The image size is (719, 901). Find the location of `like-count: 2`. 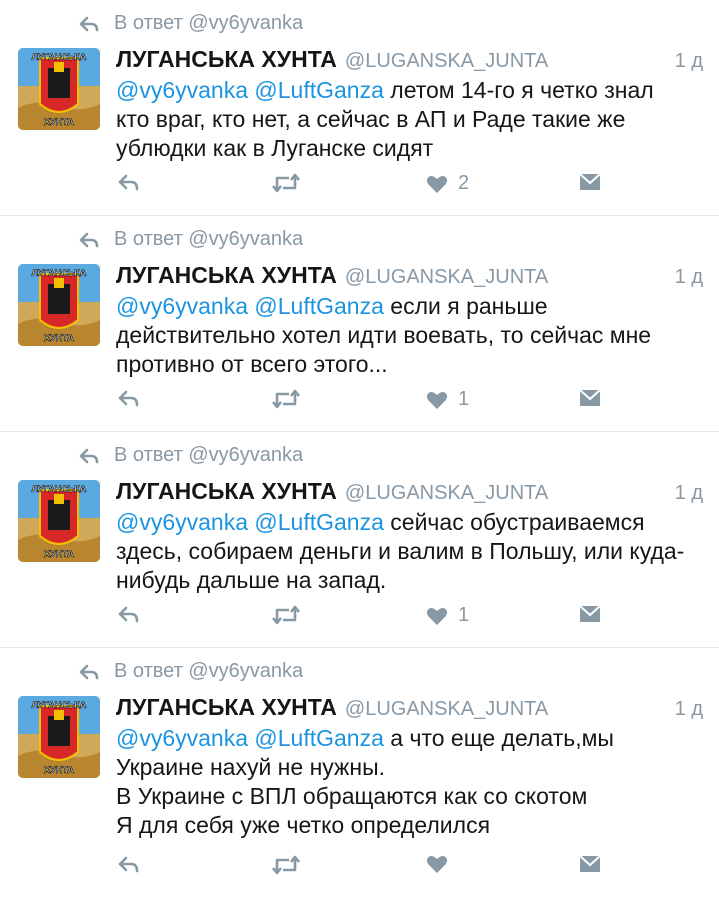

like-count: 2 is located at coordinates (464, 183).